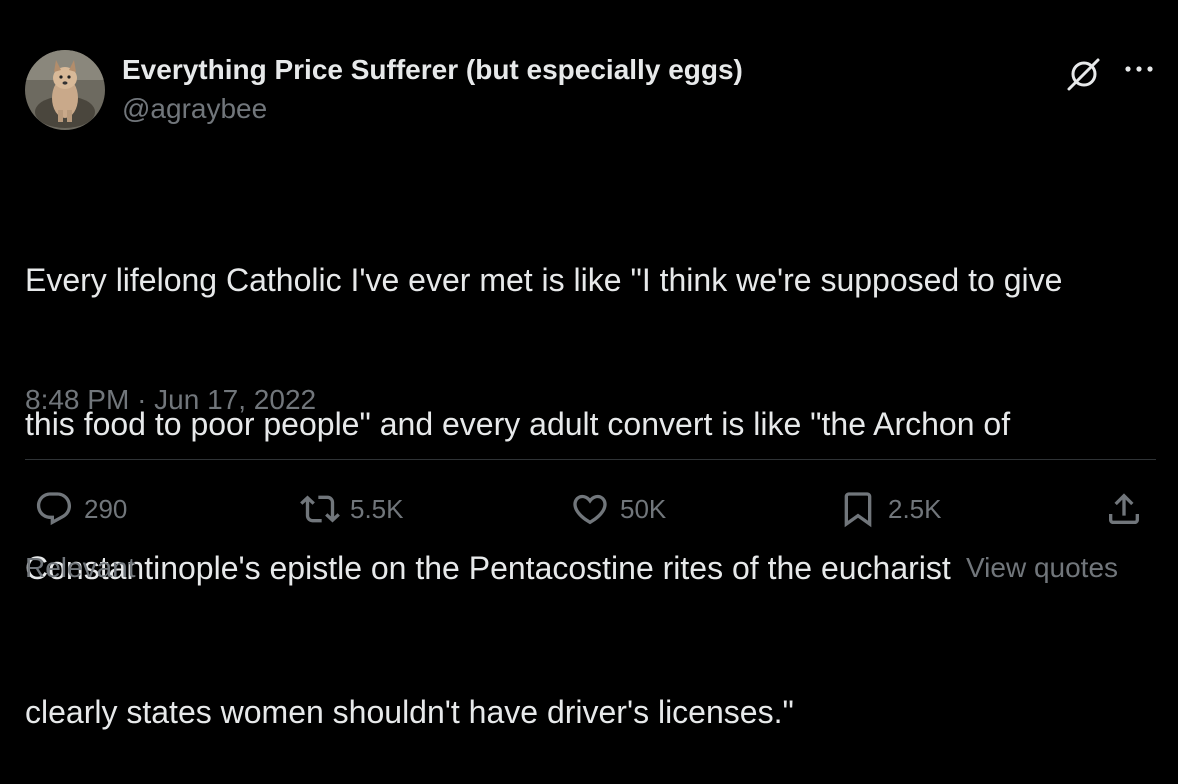 The width and height of the screenshot is (1178, 784). I want to click on retweet-button: 5.5K, so click(352, 509).